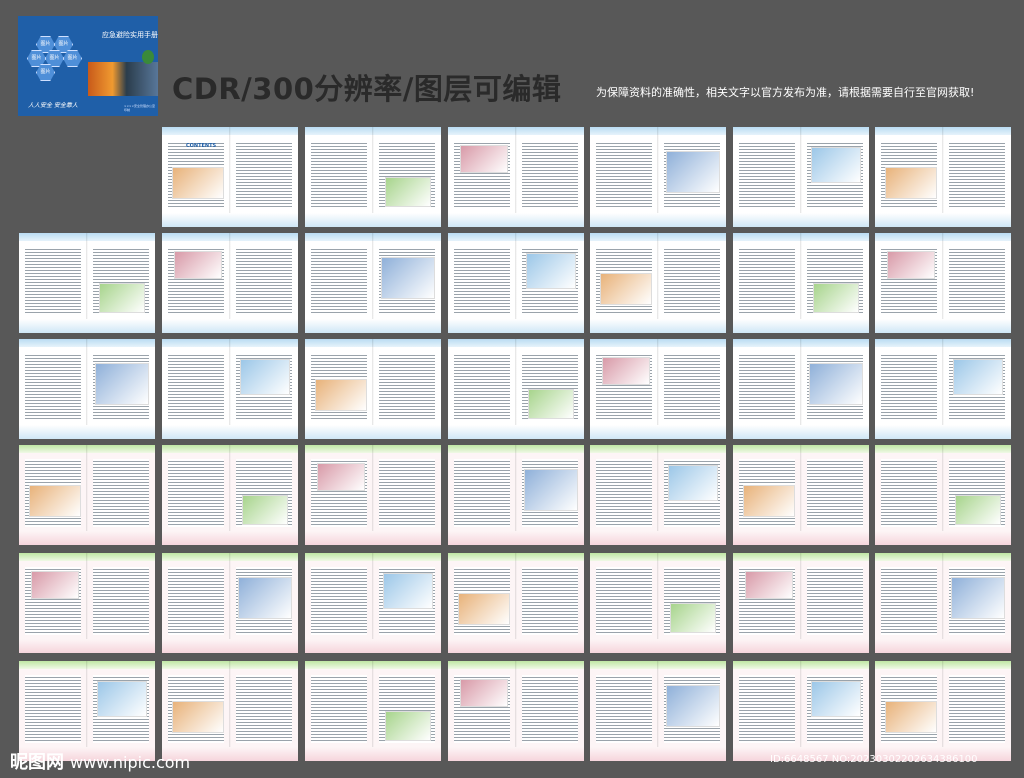 Image resolution: width=1024 pixels, height=778 pixels. Describe the element at coordinates (37, 762) in the screenshot. I see `watermark-brand: 昵图网` at that location.